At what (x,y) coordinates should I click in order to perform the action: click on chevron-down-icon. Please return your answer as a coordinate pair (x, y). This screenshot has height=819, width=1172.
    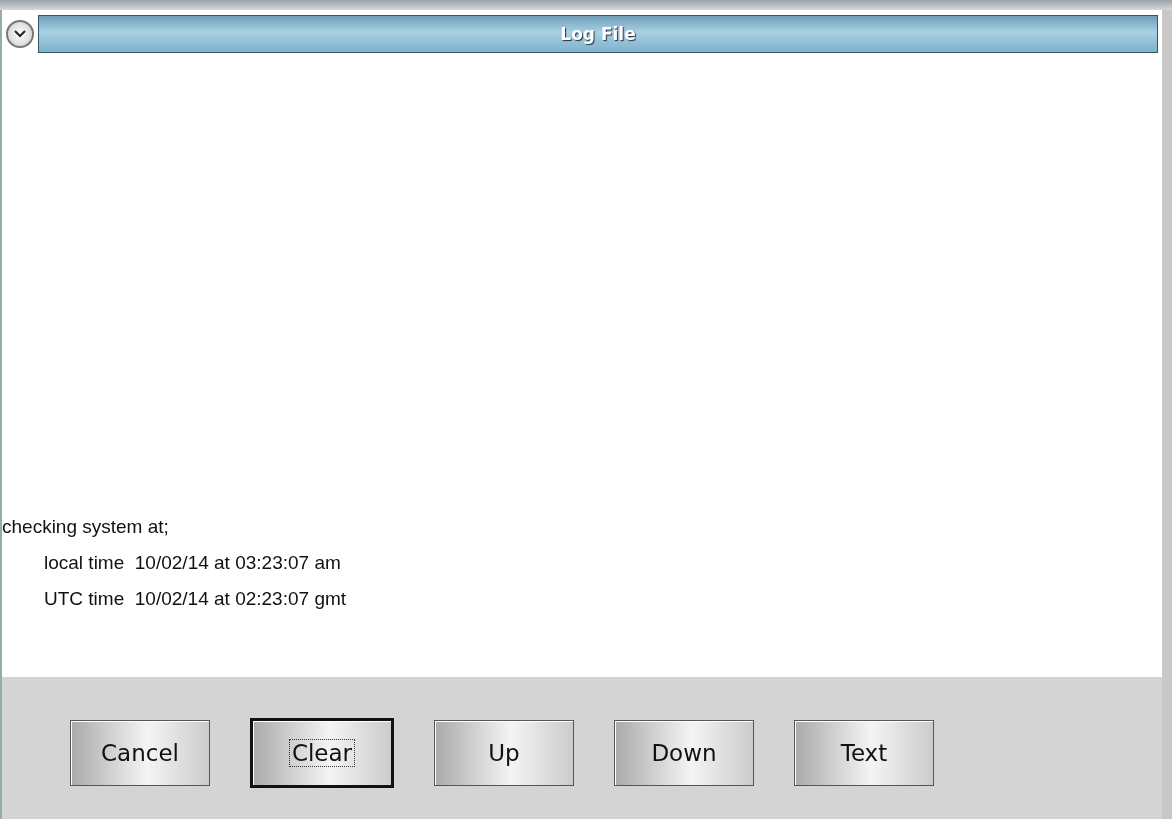
    Looking at the image, I should click on (20, 34).